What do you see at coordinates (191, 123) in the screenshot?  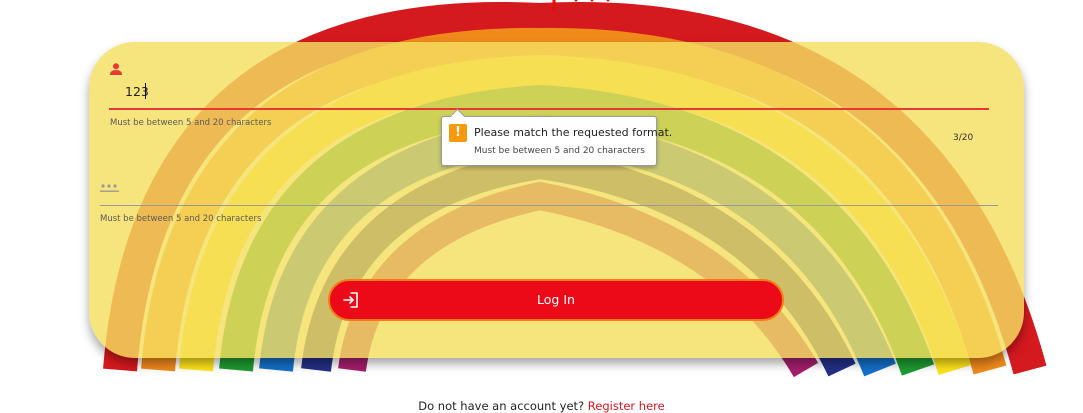 I see `username-hint: Must be between 5 and 20 characters` at bounding box center [191, 123].